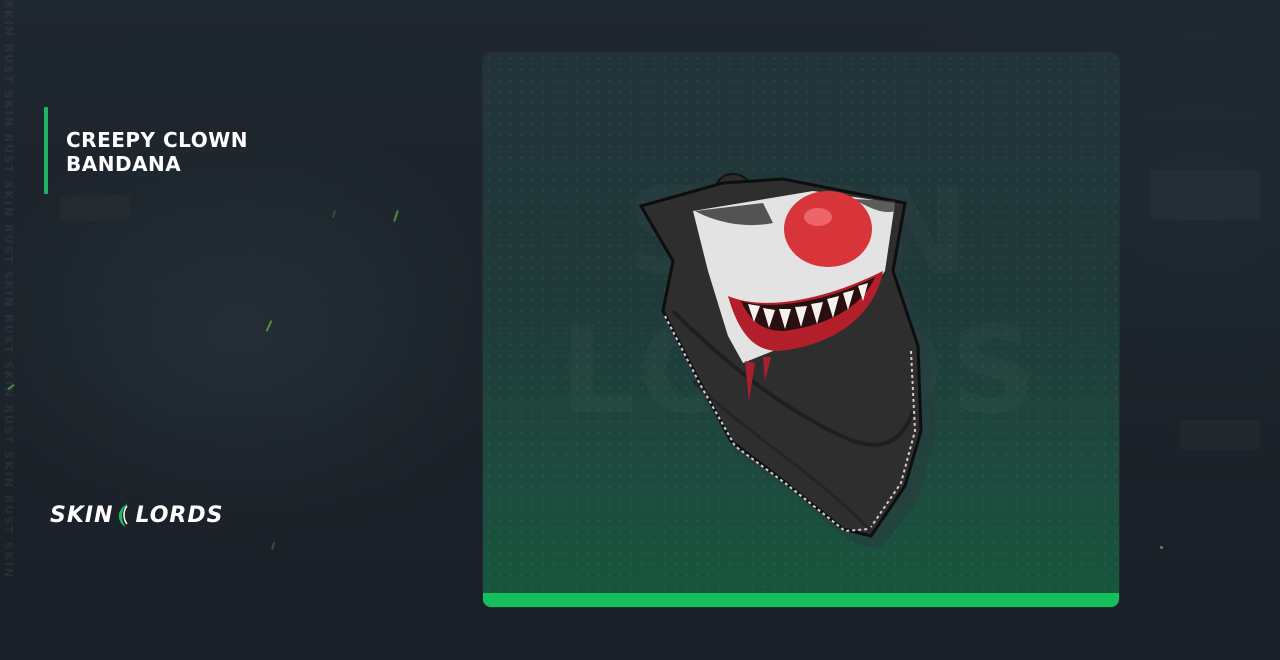  I want to click on item-title: CREEPY CLOWN BANDANA, so click(157, 152).